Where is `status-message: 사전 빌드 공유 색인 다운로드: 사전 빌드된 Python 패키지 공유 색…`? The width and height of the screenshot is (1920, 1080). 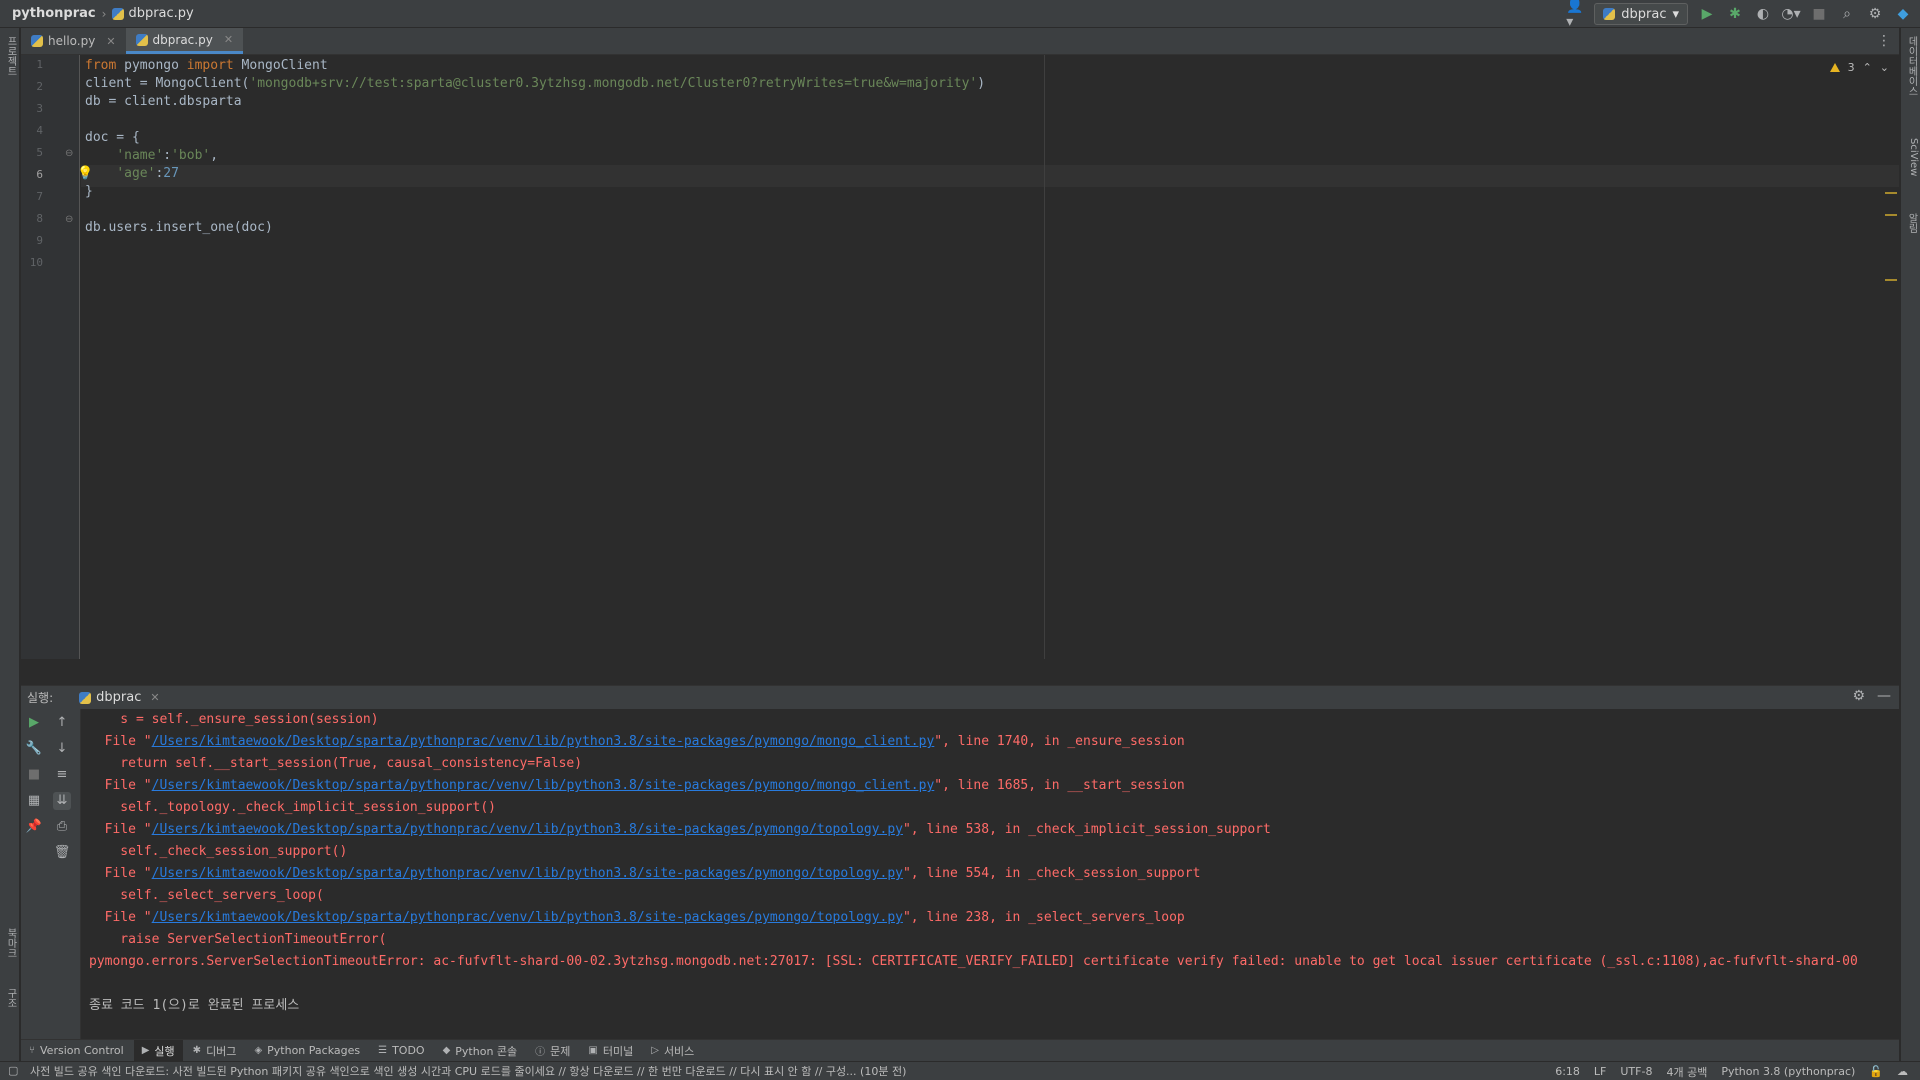 status-message: 사전 빌드 공유 색인 다운로드: 사전 빌드된 Python 패키지 공유 색… is located at coordinates (530, 1071).